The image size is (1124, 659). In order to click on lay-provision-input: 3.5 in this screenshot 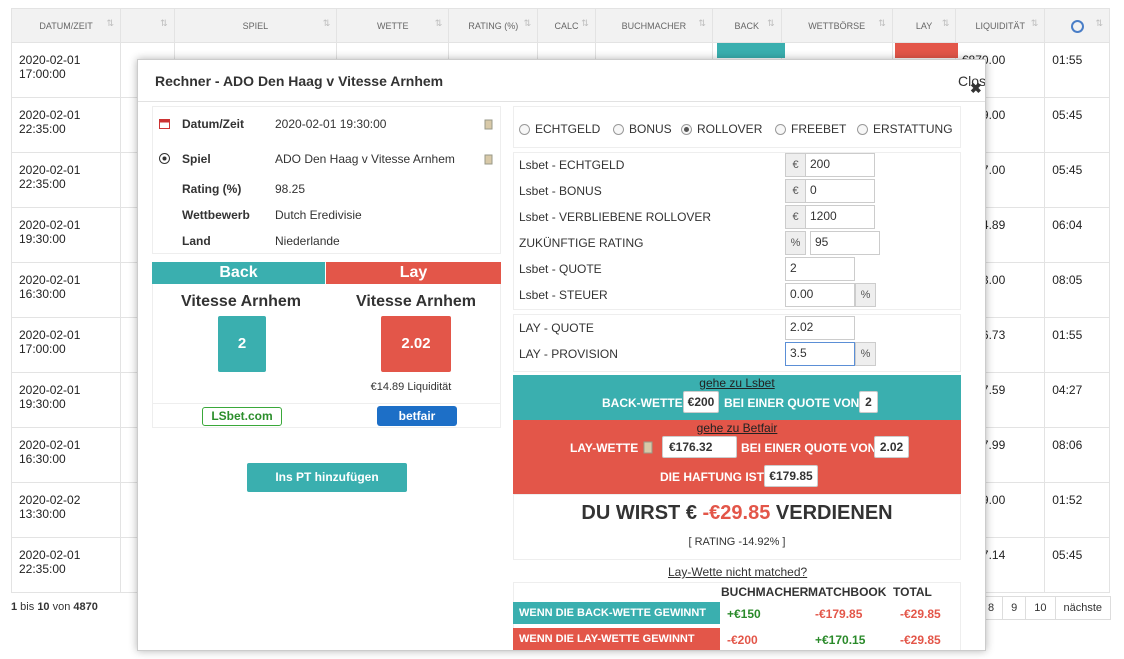, I will do `click(820, 354)`.